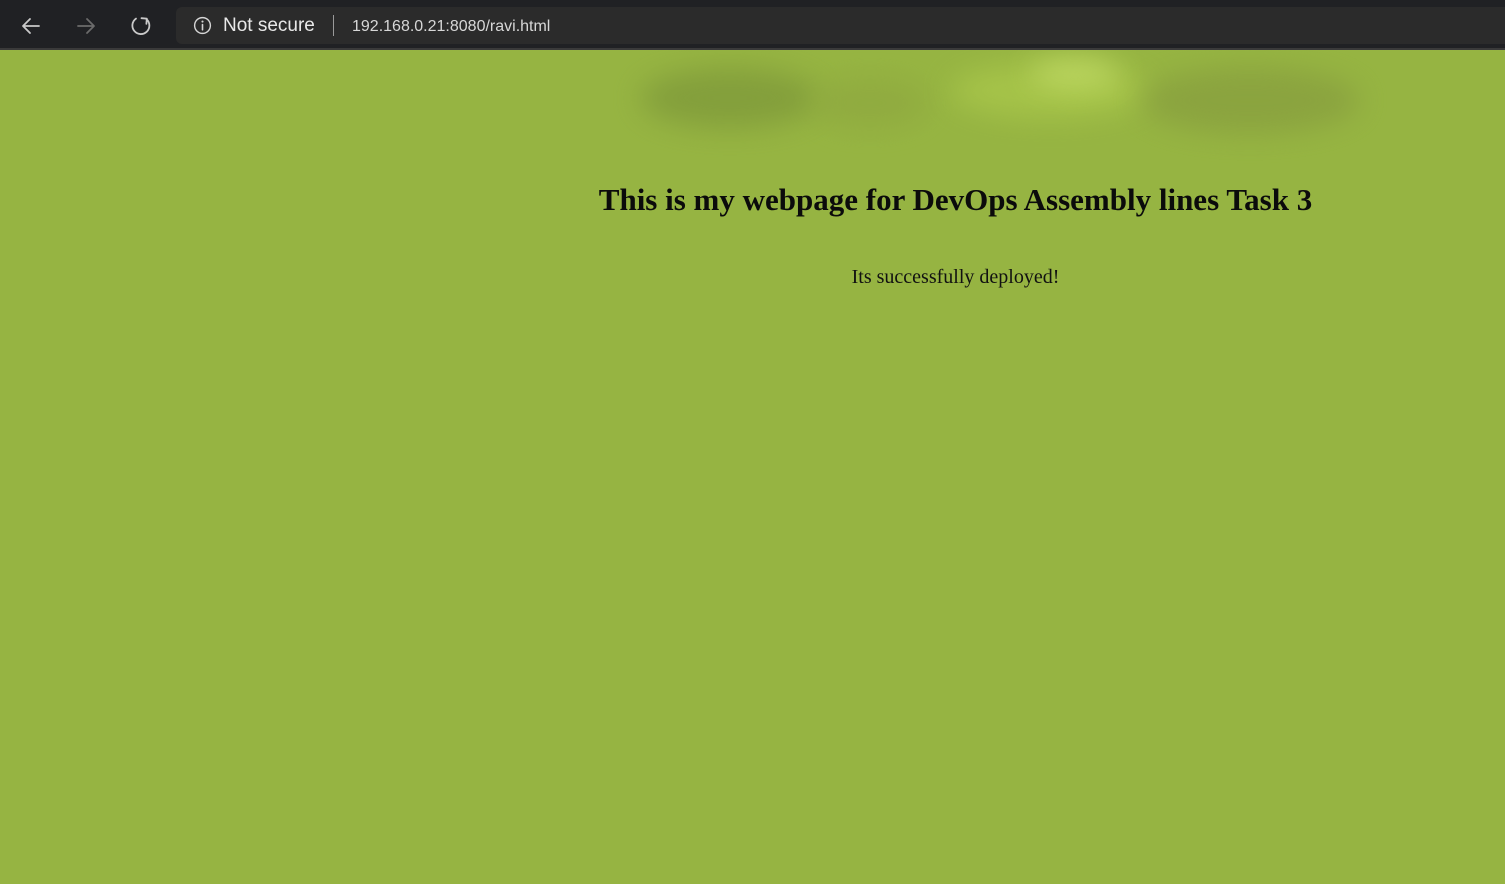  I want to click on arrow-right-icon, so click(86, 26).